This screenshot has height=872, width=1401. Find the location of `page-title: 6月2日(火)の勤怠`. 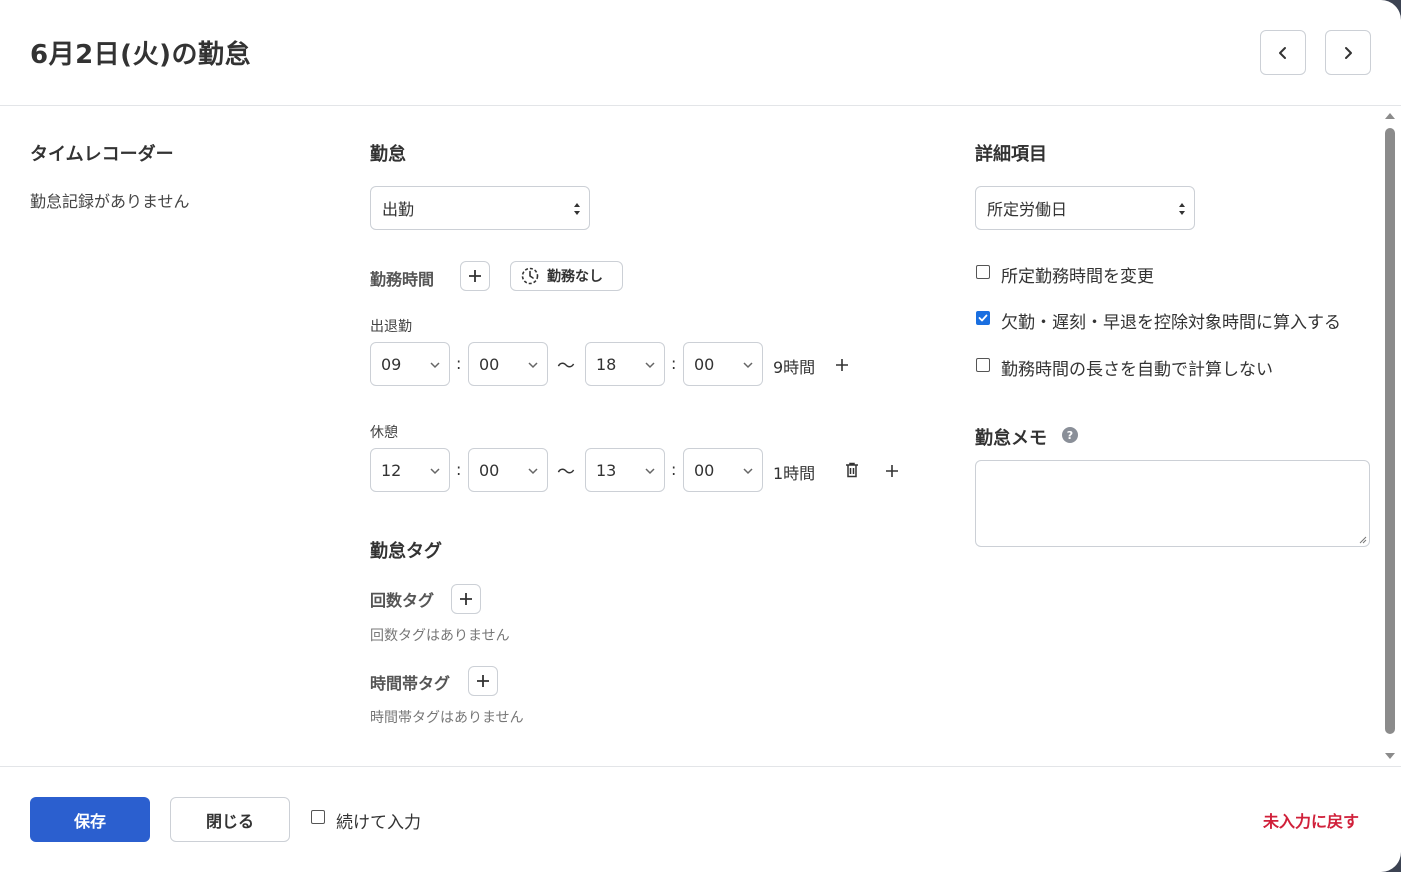

page-title: 6月2日(火)の勤怠 is located at coordinates (140, 55).